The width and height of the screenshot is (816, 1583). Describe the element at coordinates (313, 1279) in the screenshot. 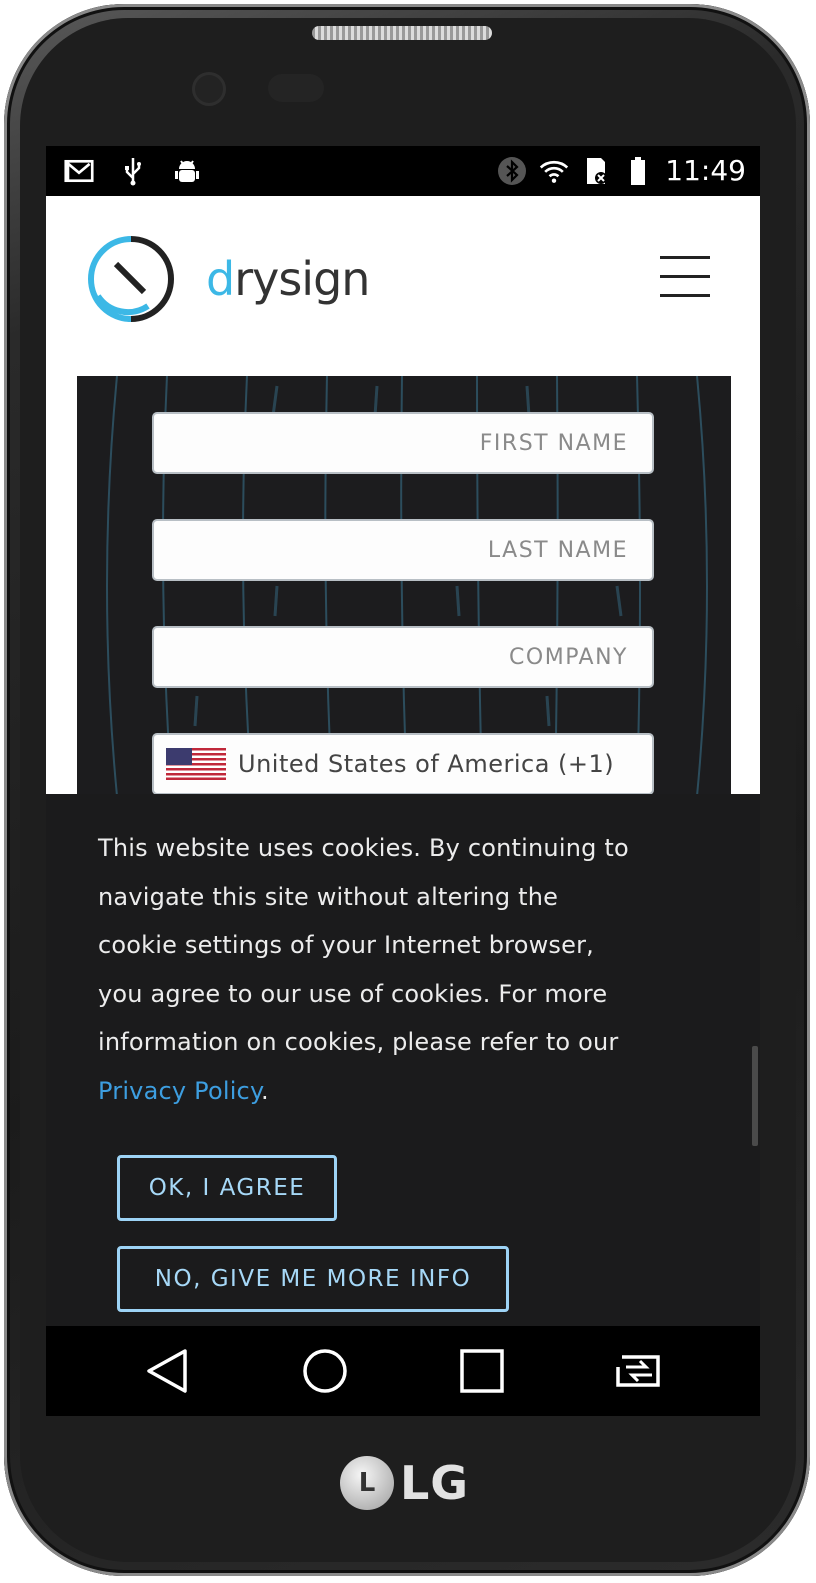

I see `more-info-button: NO, GIVE ME MORE INFO` at that location.